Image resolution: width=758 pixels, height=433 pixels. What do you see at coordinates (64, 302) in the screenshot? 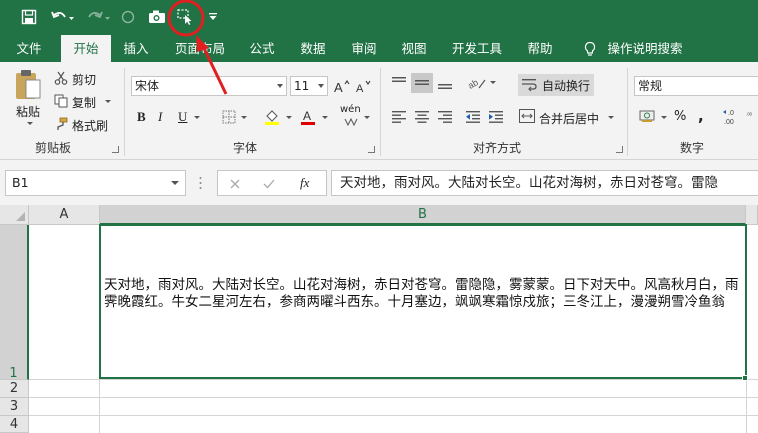
I see `cell-a1` at bounding box center [64, 302].